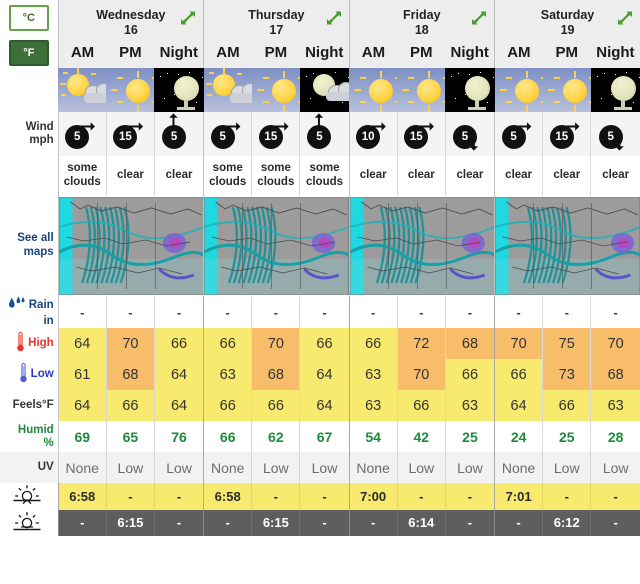 The width and height of the screenshot is (640, 584). I want to click on sunrise-row: 6:58 - - 6:58 - - 7:00 - - 7:01 - -, so click(320, 496).